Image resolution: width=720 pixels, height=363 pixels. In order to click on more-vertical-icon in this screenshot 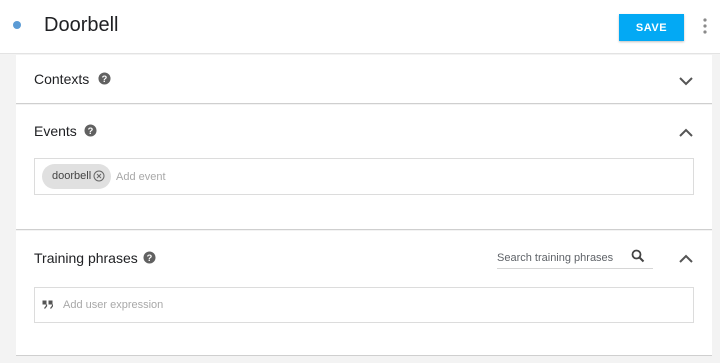, I will do `click(705, 26)`.